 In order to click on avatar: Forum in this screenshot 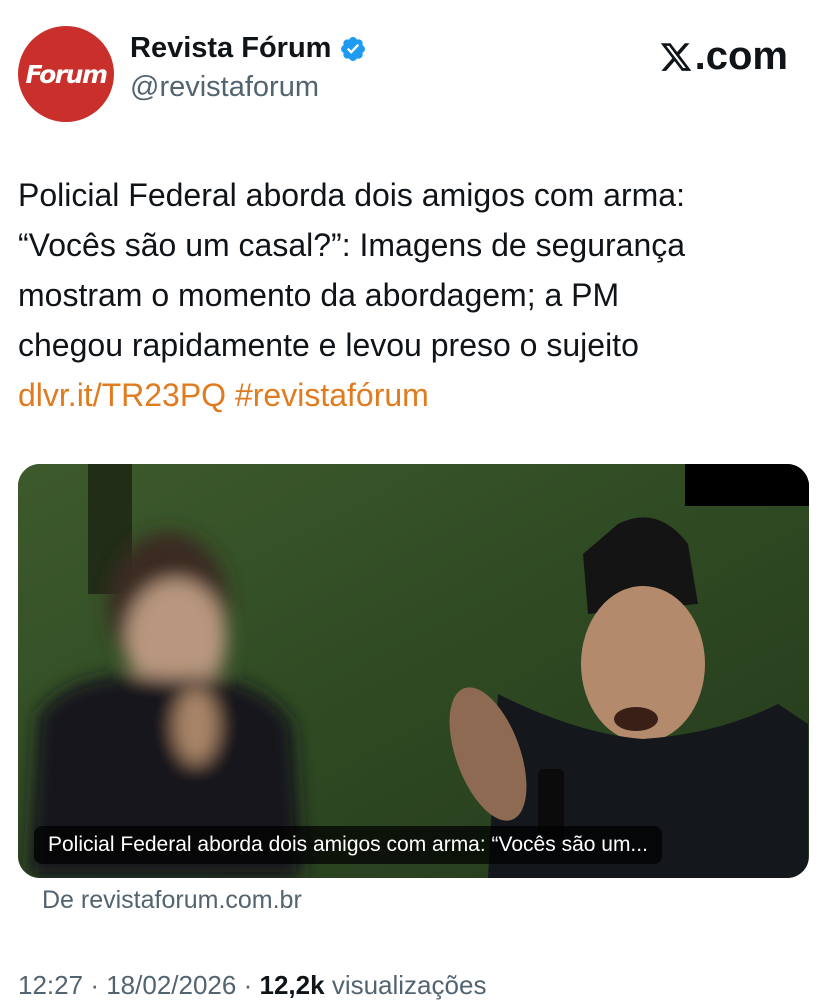, I will do `click(66, 74)`.